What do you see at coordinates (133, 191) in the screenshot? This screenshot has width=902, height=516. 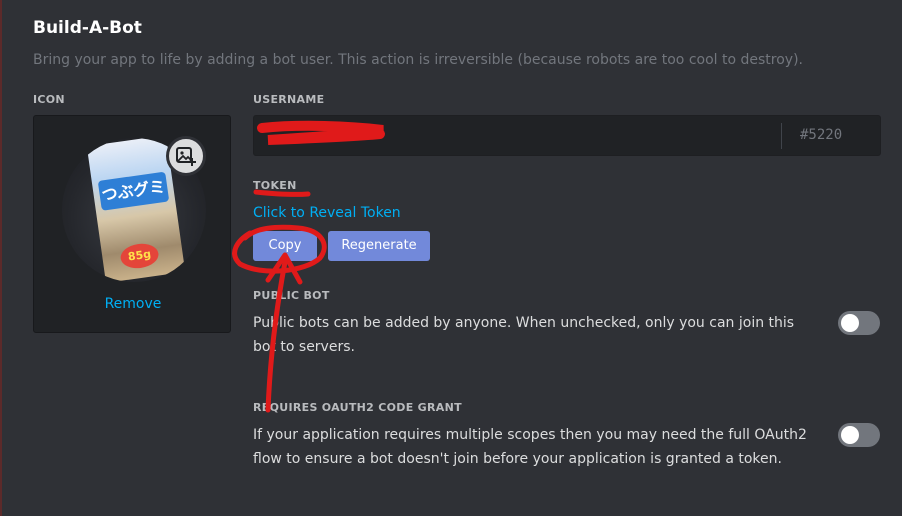 I see `avatar-candy-text: つぶグミ` at bounding box center [133, 191].